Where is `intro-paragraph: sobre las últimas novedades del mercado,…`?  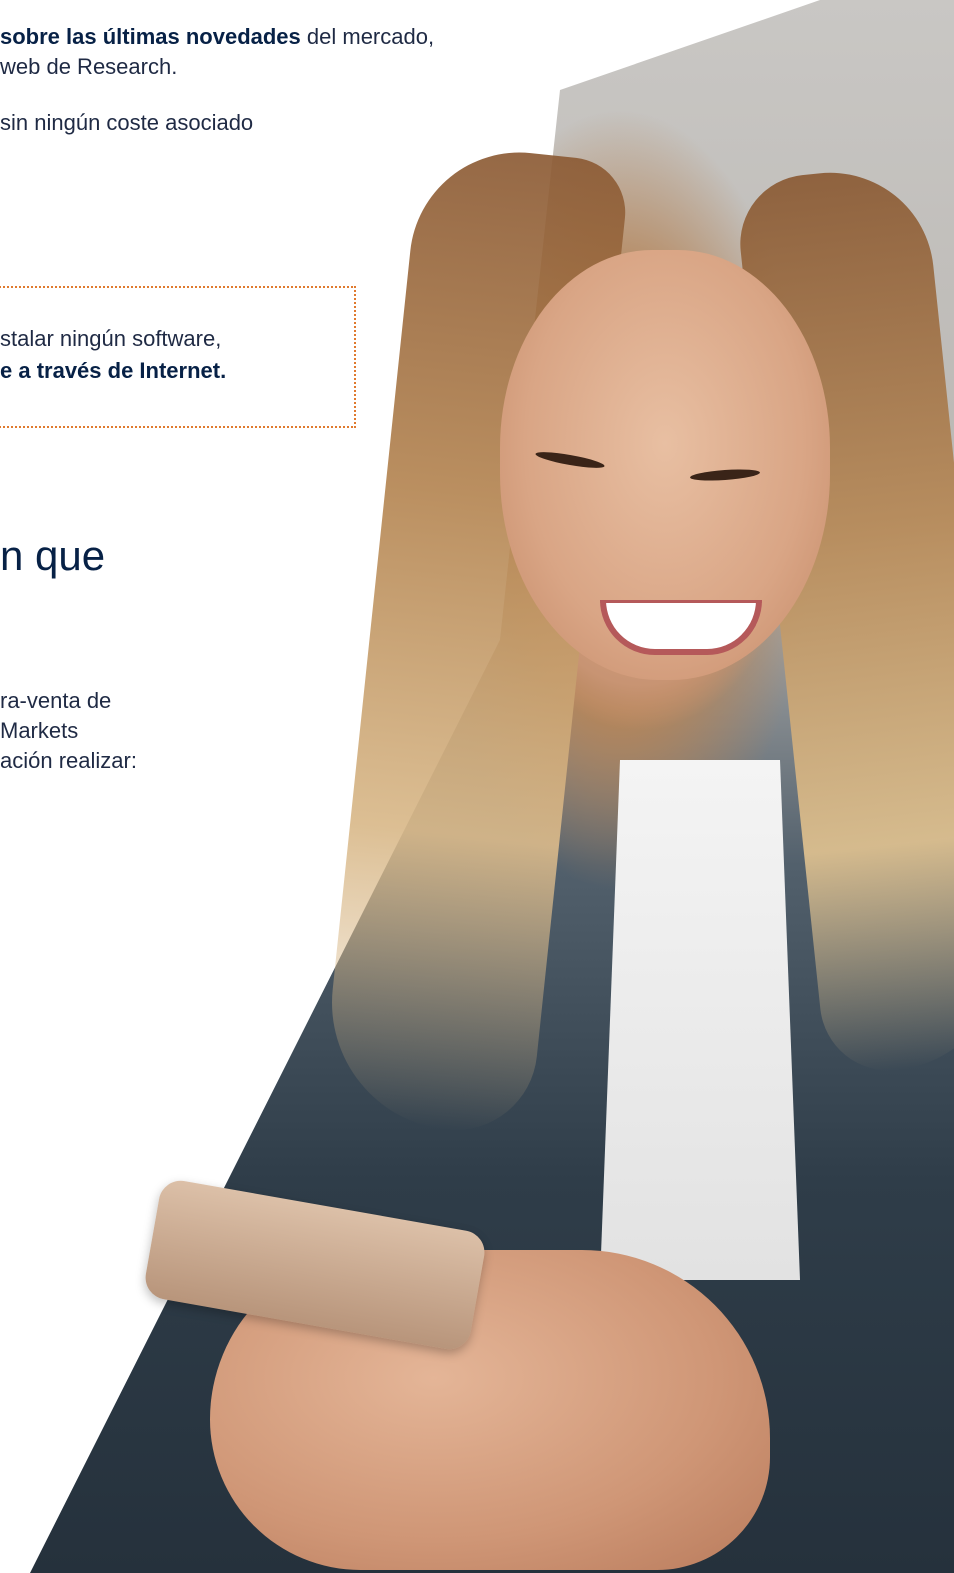 intro-paragraph: sobre las últimas novedades del mercado,… is located at coordinates (300, 52).